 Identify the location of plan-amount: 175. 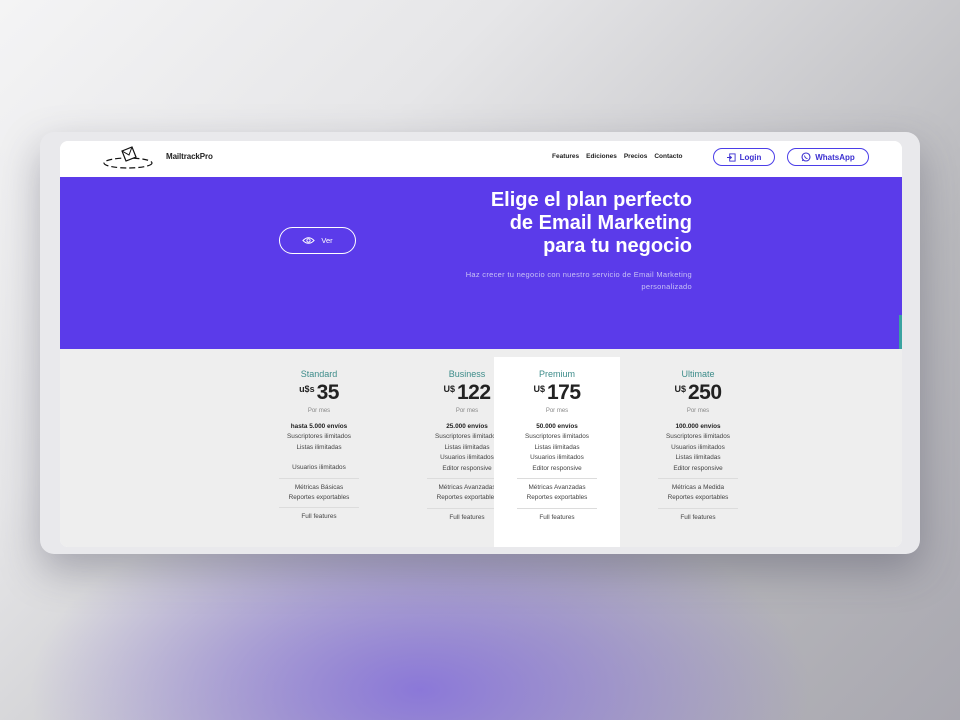
(563, 392).